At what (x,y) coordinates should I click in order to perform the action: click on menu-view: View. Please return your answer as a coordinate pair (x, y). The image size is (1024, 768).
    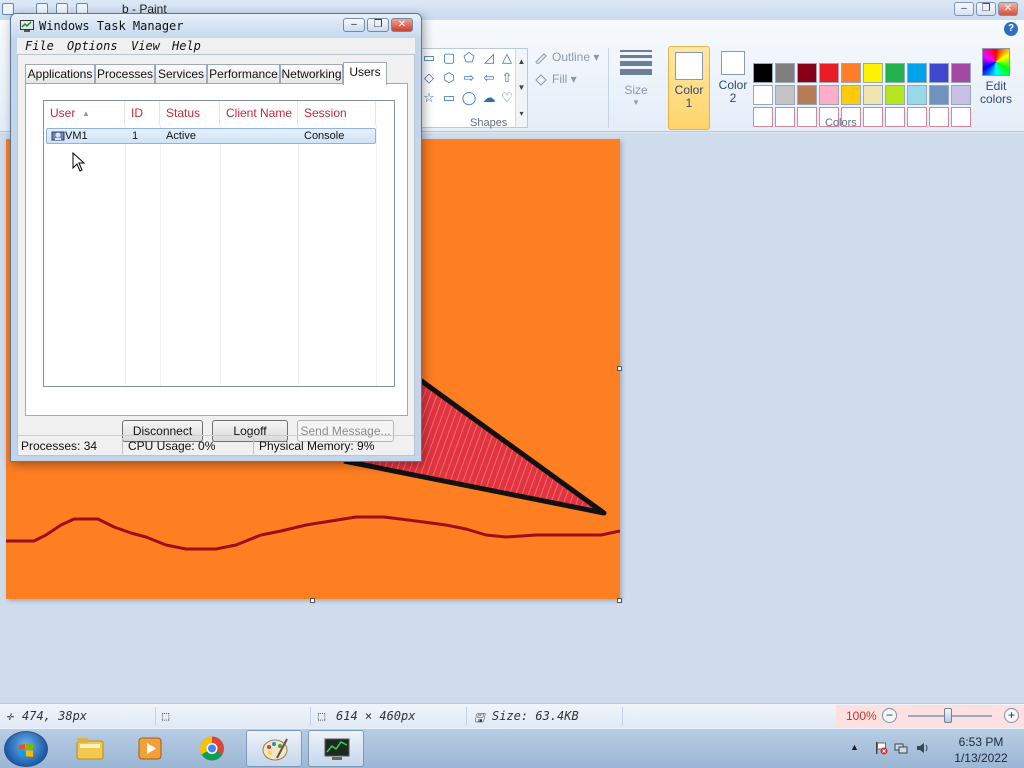
    Looking at the image, I should click on (145, 46).